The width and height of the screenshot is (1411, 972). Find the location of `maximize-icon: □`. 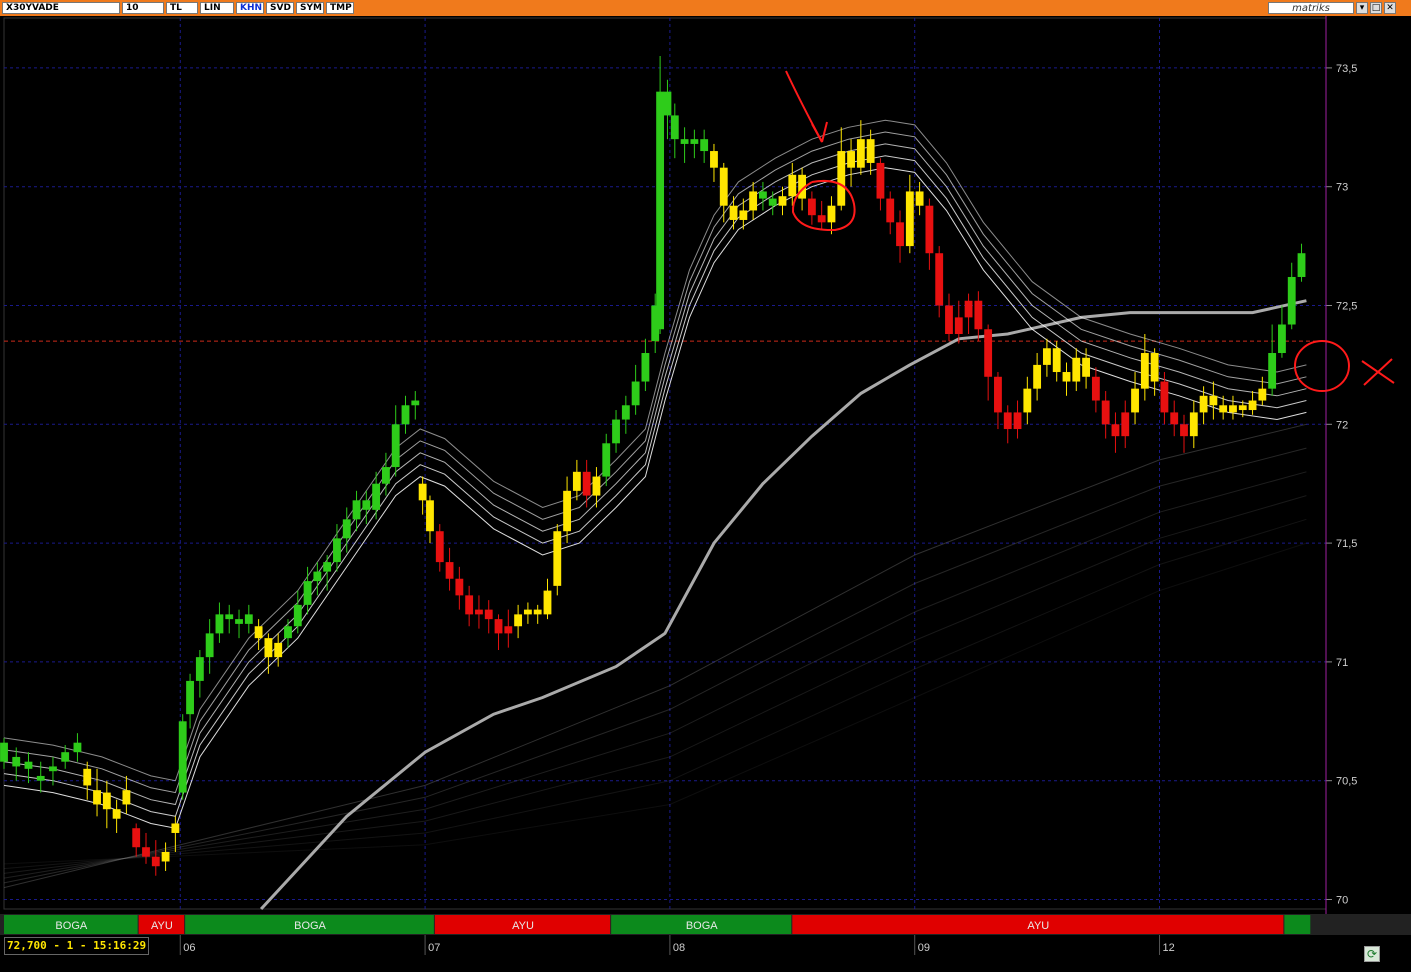

maximize-icon: □ is located at coordinates (1376, 8).